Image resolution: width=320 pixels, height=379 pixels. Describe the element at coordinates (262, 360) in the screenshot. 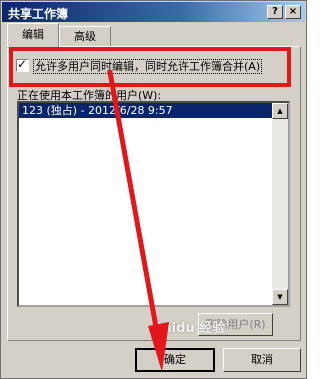

I see `cancel-button: 取消` at that location.